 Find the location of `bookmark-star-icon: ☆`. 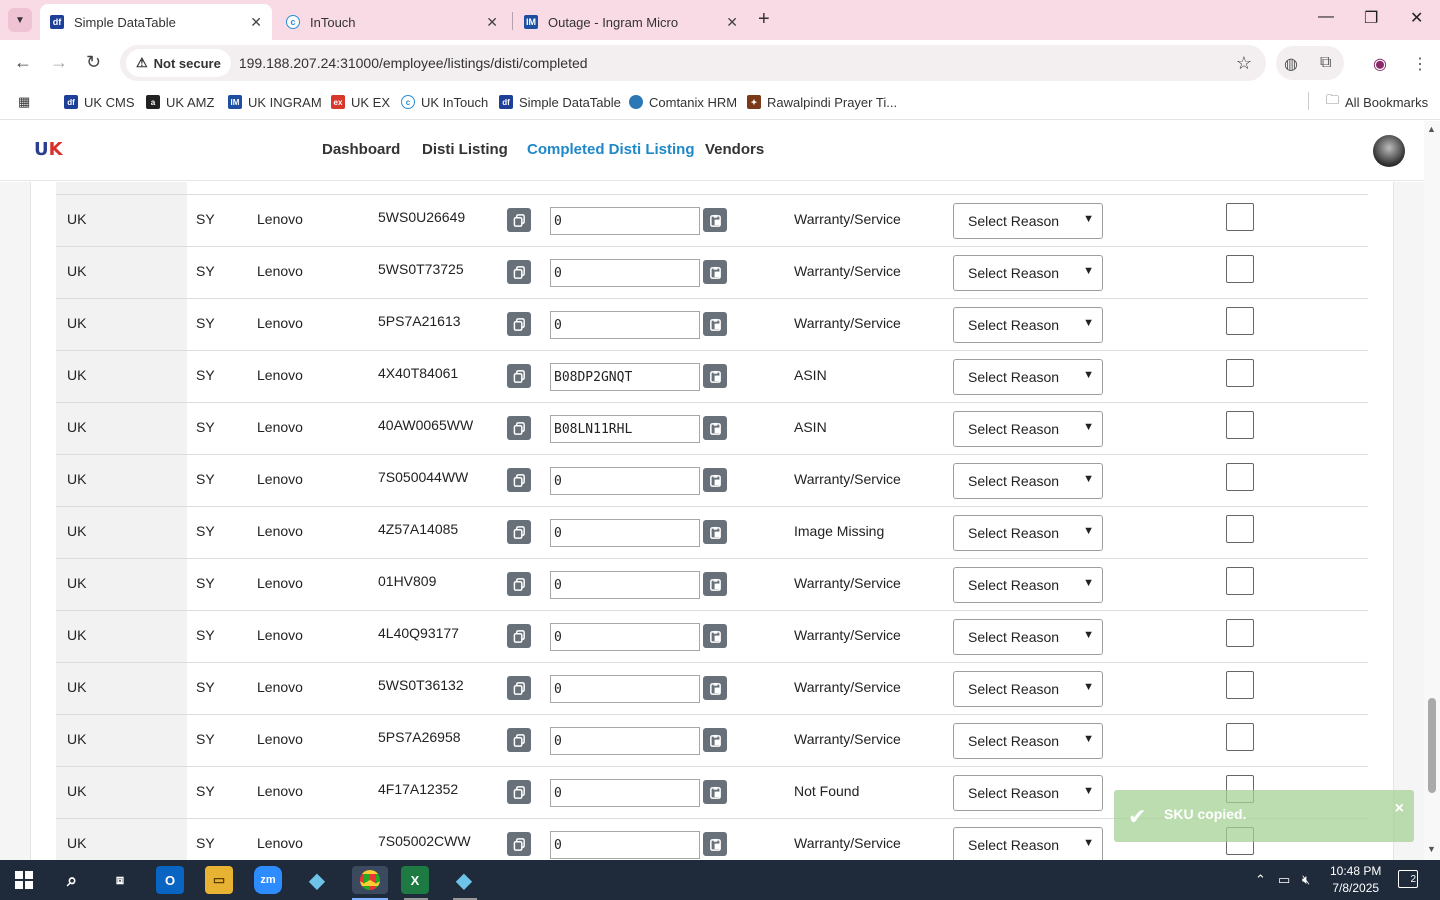

bookmark-star-icon: ☆ is located at coordinates (1244, 63).